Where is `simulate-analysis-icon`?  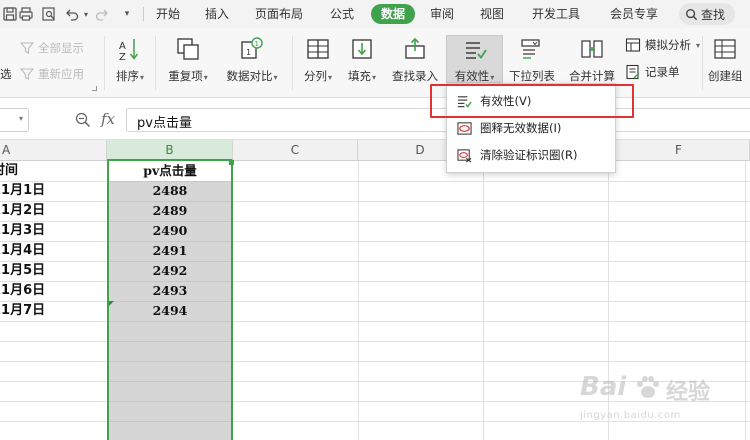 simulate-analysis-icon is located at coordinates (633, 45).